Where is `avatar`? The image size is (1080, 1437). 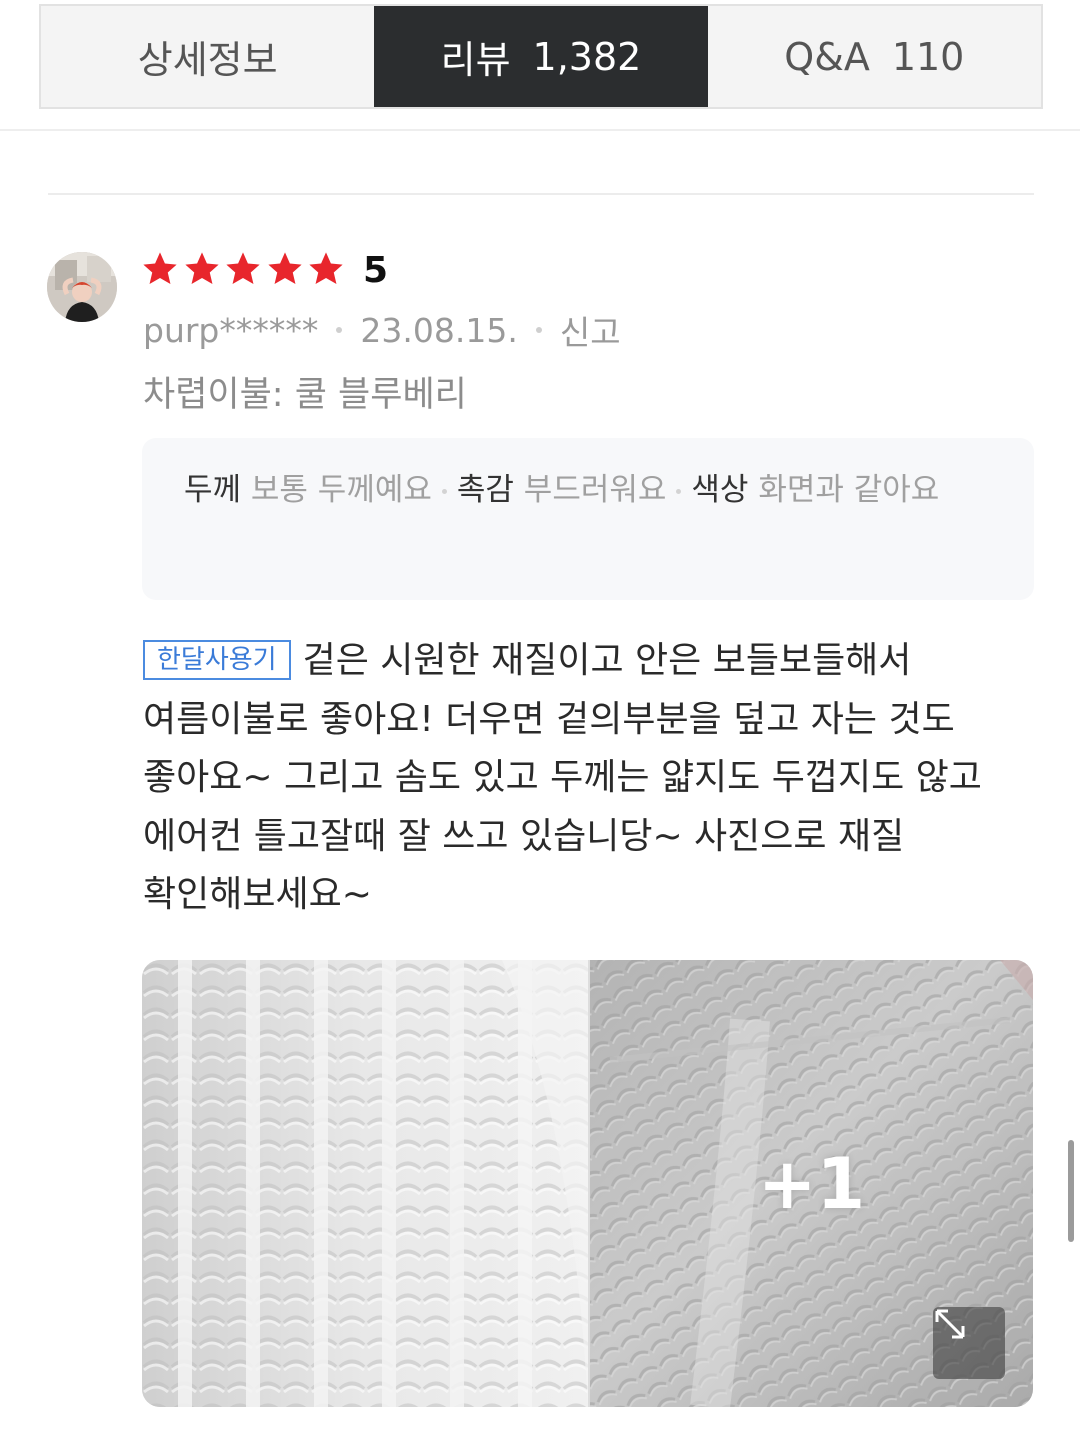 avatar is located at coordinates (82, 287).